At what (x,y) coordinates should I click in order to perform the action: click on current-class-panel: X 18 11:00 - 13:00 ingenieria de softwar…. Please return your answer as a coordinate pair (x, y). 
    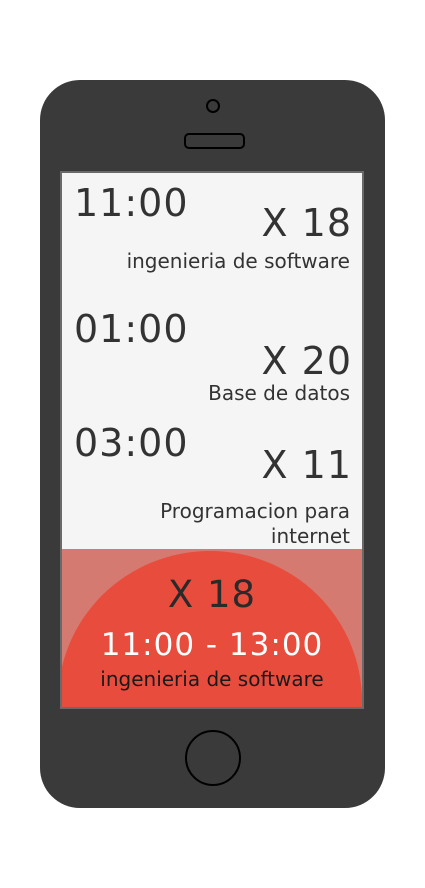
    Looking at the image, I should click on (212, 628).